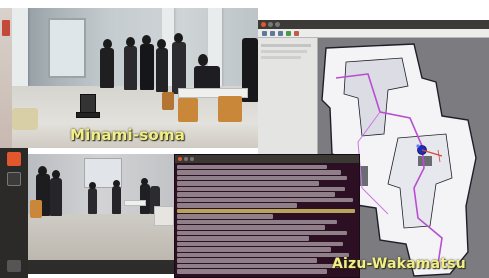 The image size is (489, 278). Describe the element at coordinates (6, 28) in the screenshot. I see `poster-icon` at that location.